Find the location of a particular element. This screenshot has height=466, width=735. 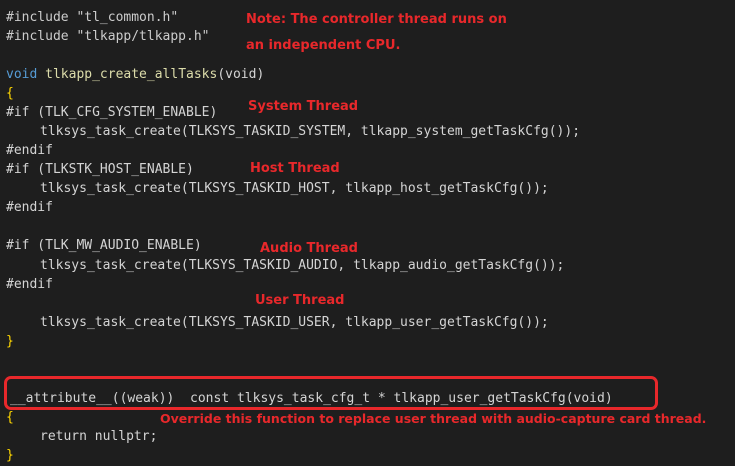

note-host-thread: Host Thread is located at coordinates (295, 168).